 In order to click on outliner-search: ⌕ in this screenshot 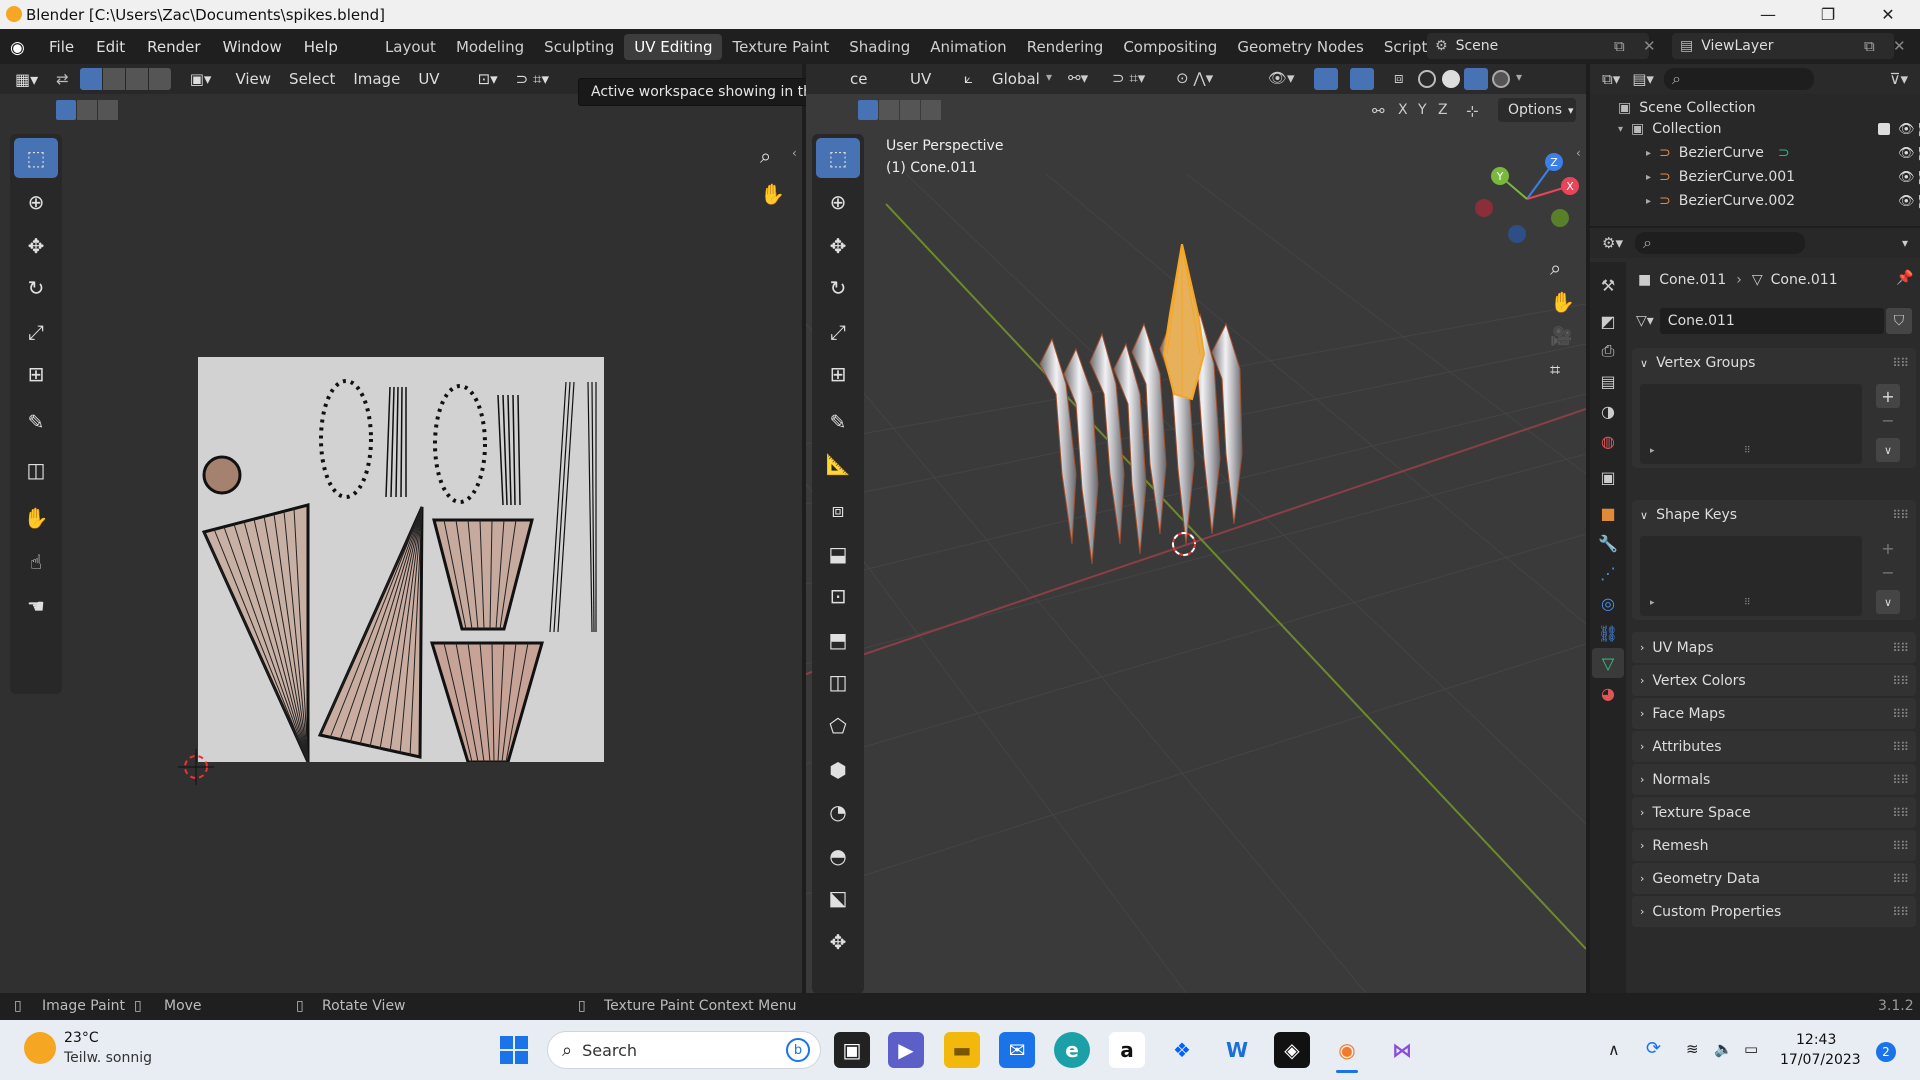, I will do `click(1738, 79)`.